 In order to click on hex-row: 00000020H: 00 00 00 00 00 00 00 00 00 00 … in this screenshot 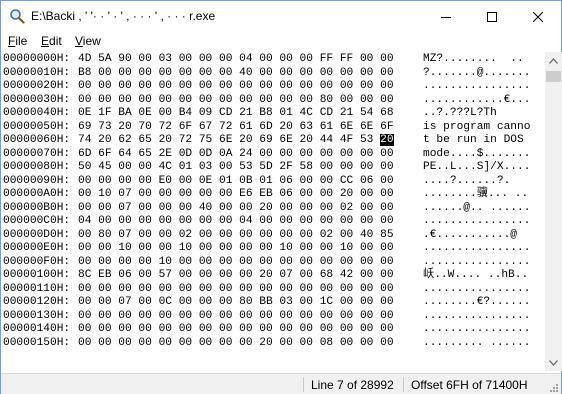, I will do `click(273, 86)`.